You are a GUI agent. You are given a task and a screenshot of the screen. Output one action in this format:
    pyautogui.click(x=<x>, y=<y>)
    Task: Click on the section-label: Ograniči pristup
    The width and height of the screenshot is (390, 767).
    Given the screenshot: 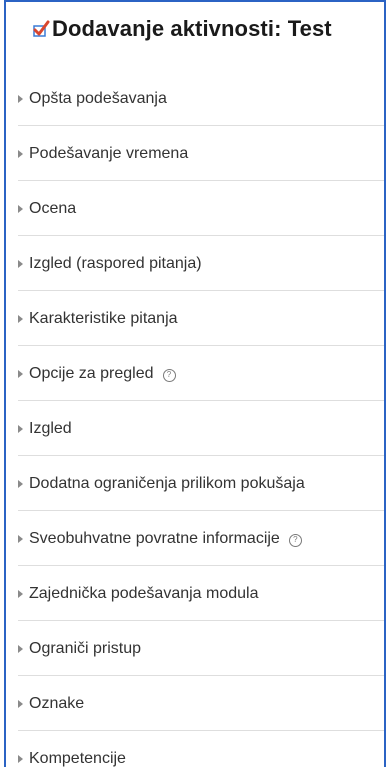 What is the action you would take?
    pyautogui.click(x=85, y=648)
    